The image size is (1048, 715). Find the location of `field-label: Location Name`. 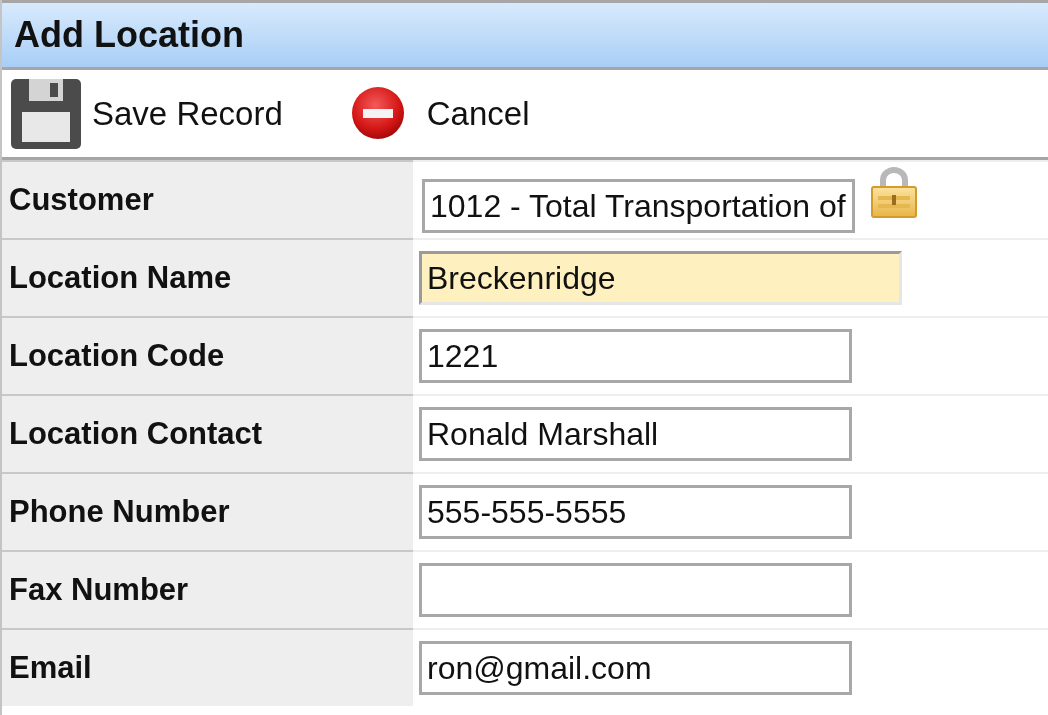

field-label: Location Name is located at coordinates (207, 277).